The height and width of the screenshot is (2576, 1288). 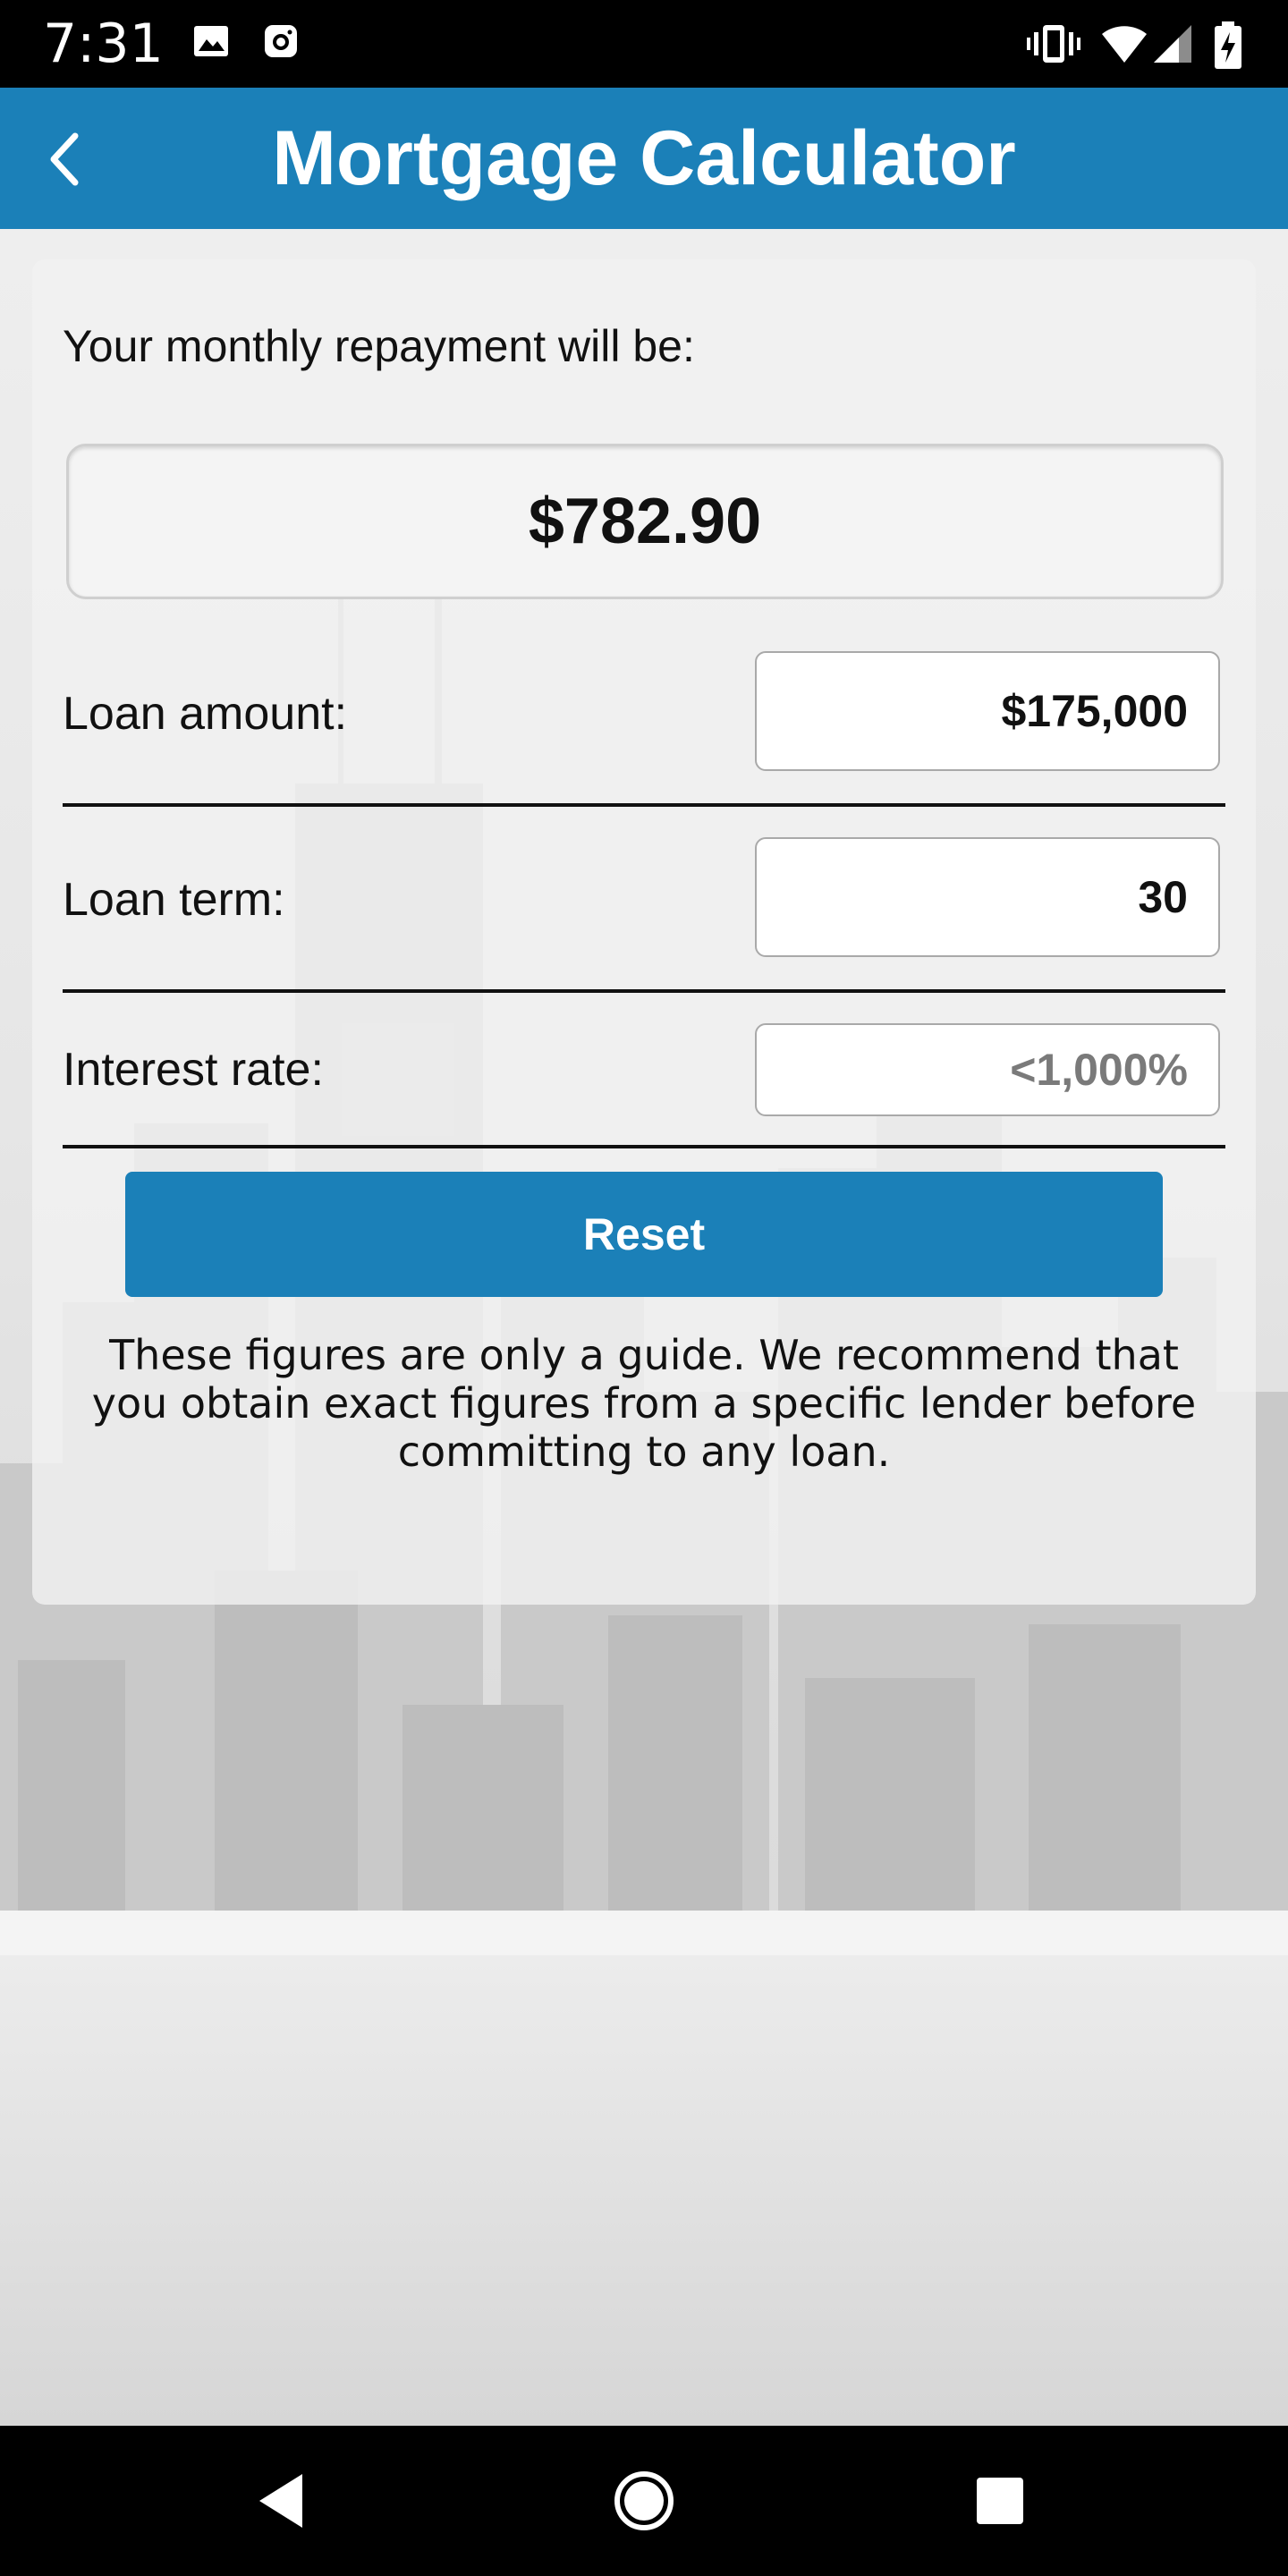 What do you see at coordinates (645, 521) in the screenshot?
I see `monthly-repayment-display: $782.90` at bounding box center [645, 521].